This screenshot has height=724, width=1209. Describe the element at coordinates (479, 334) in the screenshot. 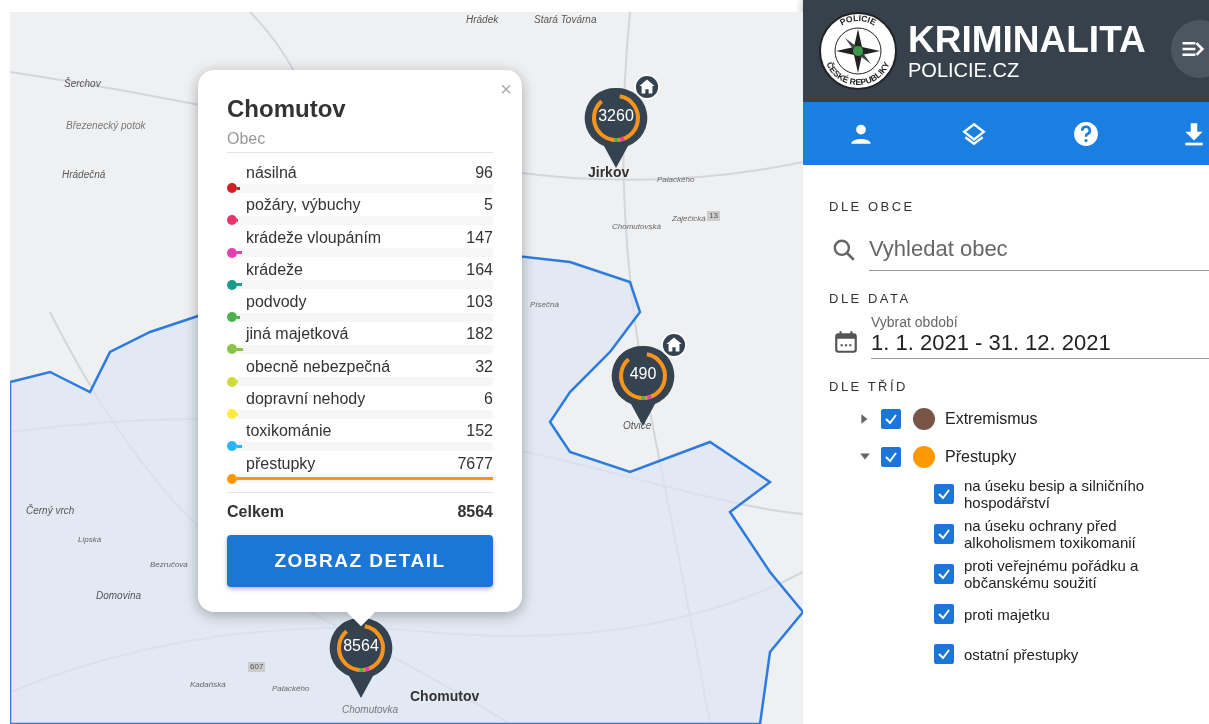

I see `category-count: 182` at that location.